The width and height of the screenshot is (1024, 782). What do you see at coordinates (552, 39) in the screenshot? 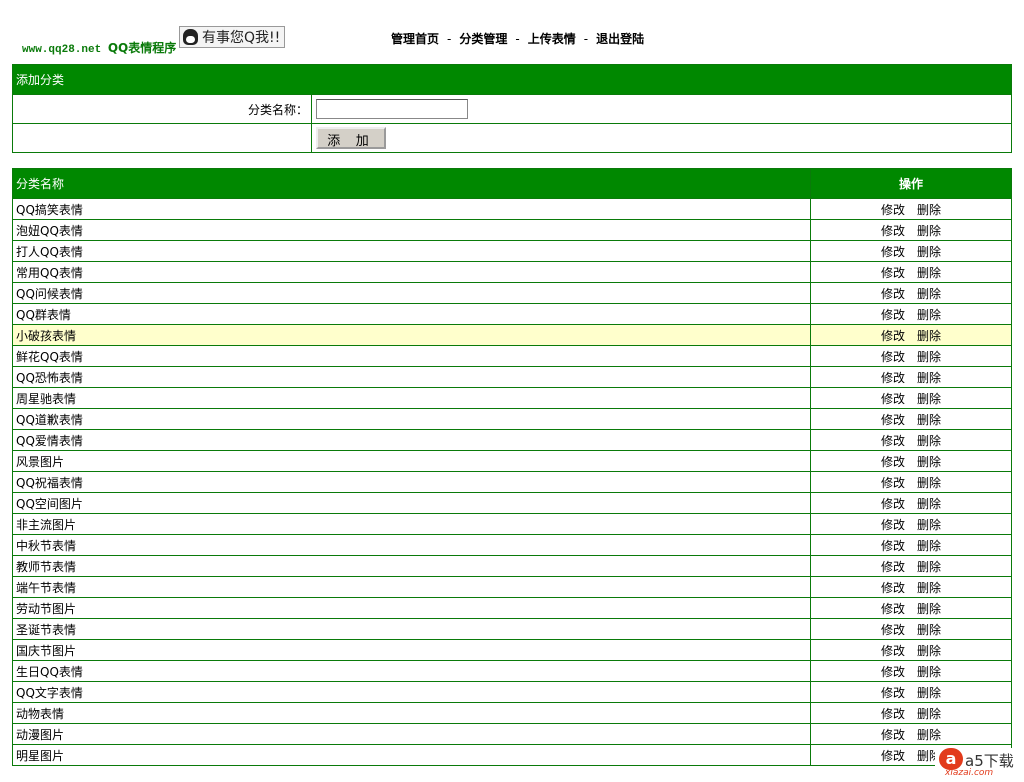
I see `nav-upload: 上传表情` at bounding box center [552, 39].